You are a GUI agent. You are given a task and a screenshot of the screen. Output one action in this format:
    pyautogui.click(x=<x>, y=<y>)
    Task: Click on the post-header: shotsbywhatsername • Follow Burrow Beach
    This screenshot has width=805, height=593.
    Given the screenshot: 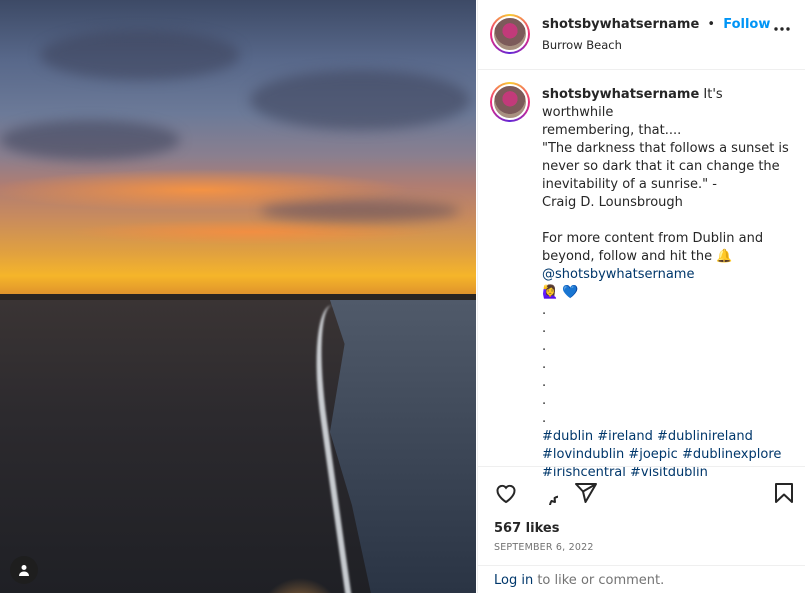 What is the action you would take?
    pyautogui.click(x=641, y=35)
    